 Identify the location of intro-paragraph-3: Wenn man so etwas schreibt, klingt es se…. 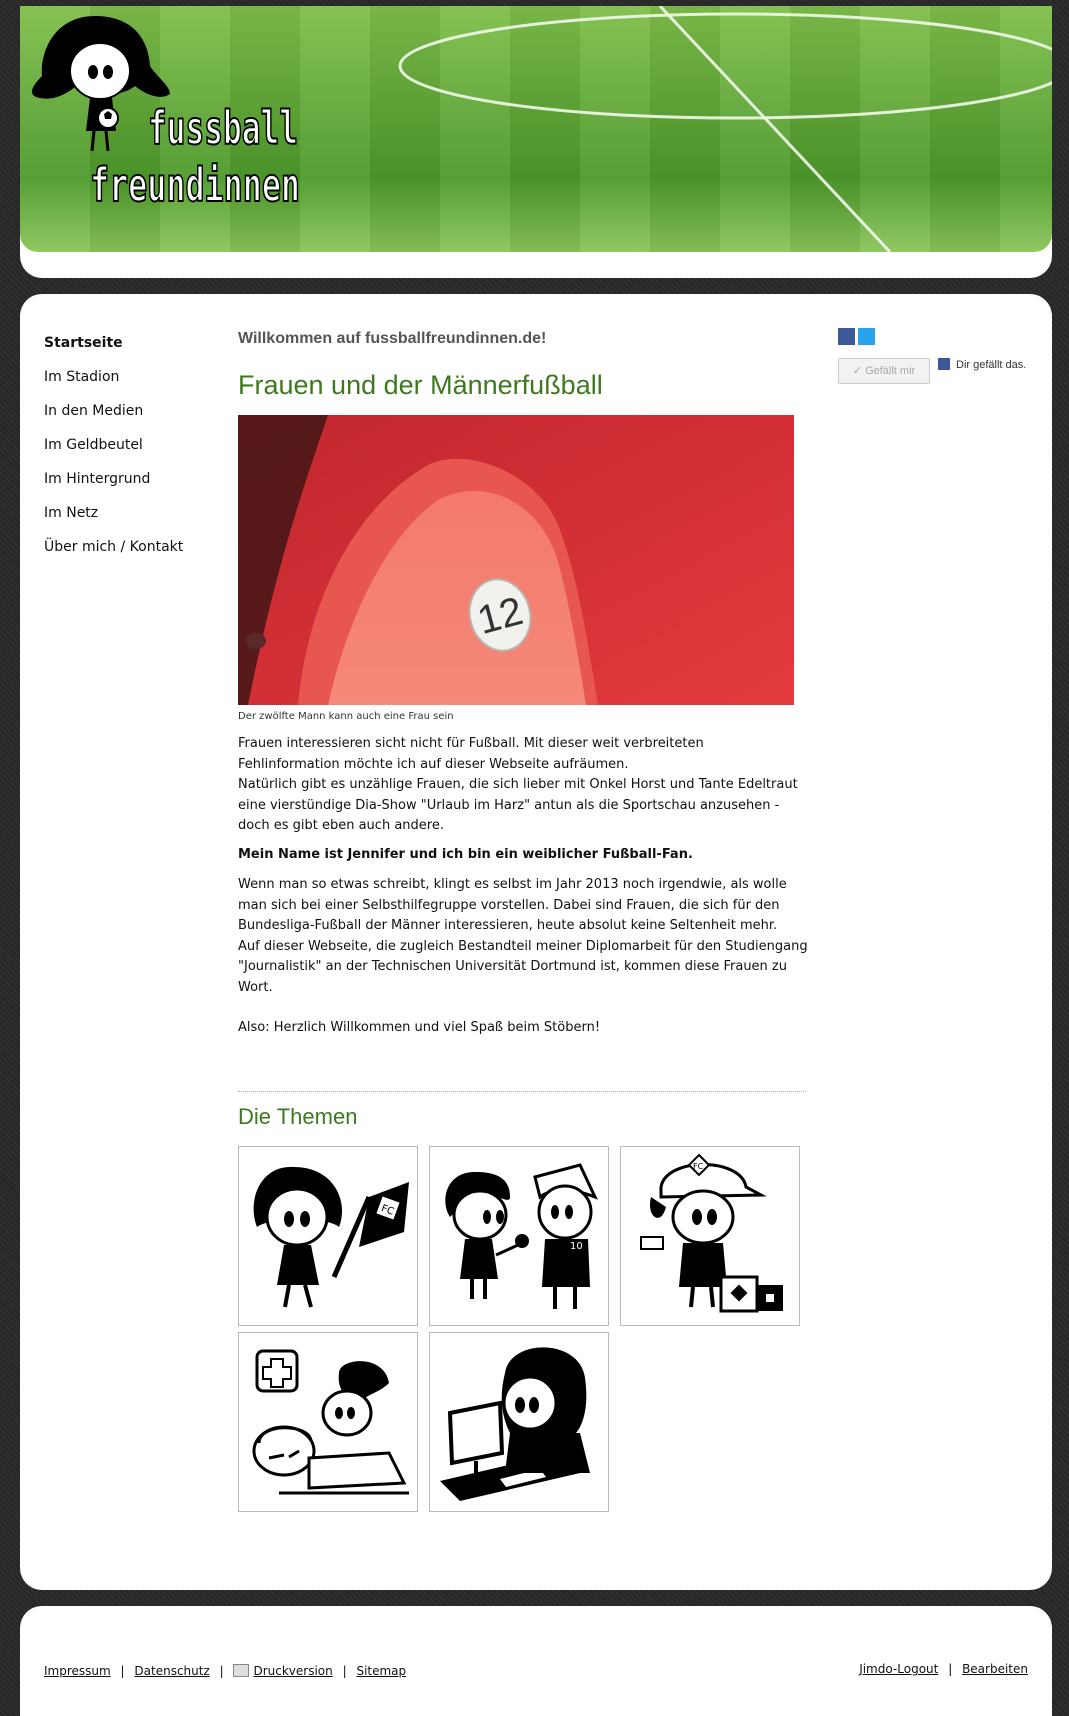
(512, 905).